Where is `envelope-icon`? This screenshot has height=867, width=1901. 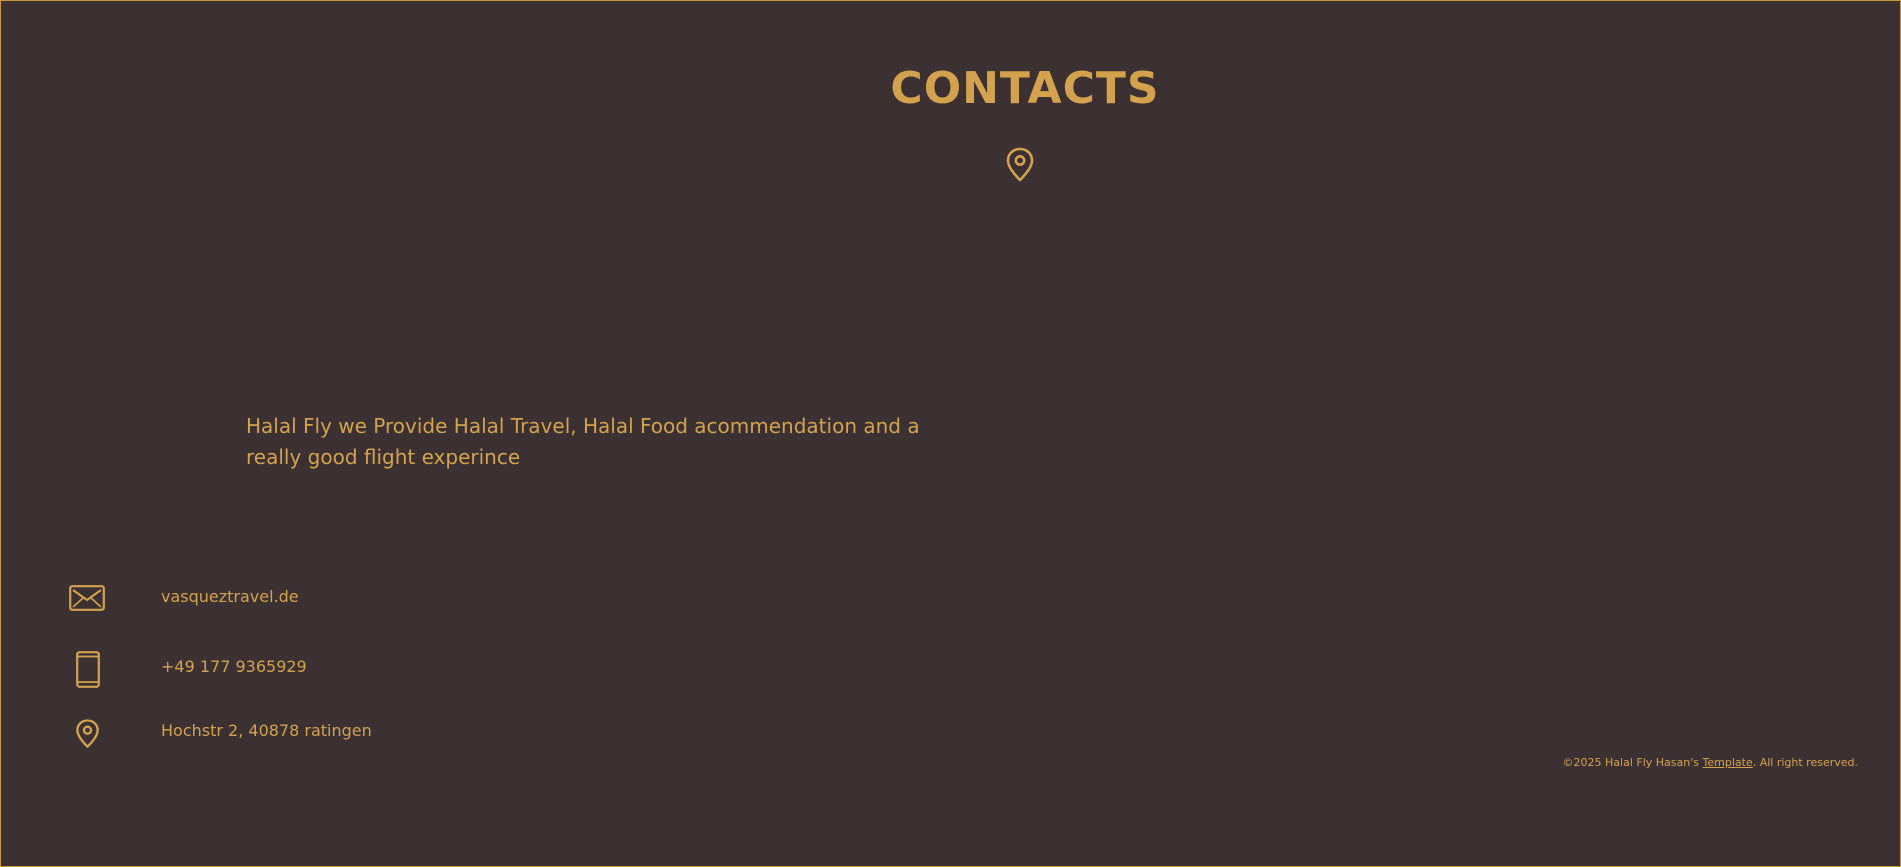 envelope-icon is located at coordinates (87, 598).